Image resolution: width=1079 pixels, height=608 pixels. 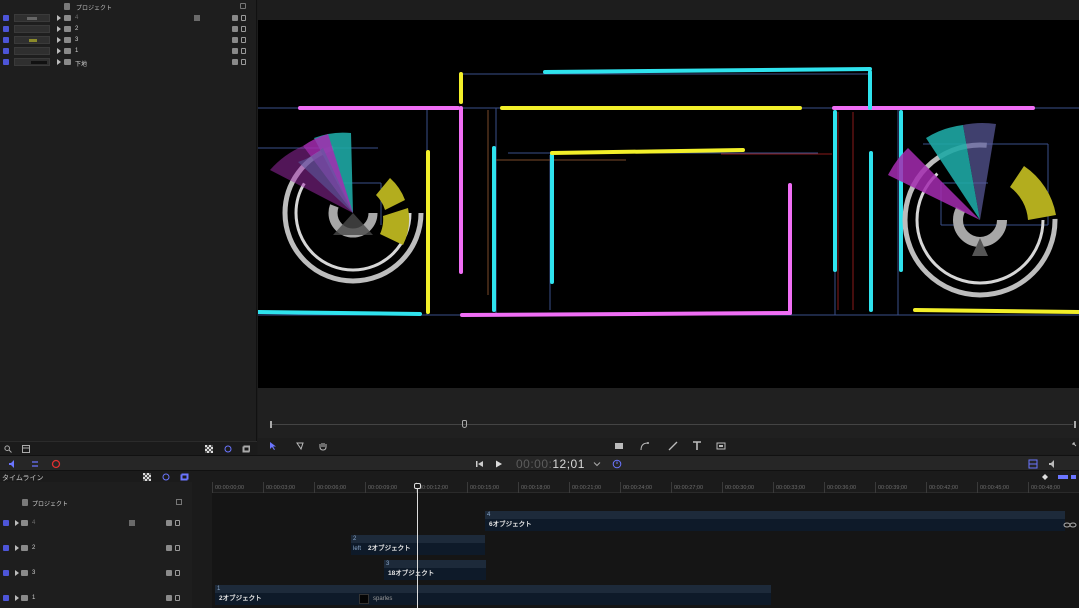 I want to click on play-icon, so click(x=499, y=464).